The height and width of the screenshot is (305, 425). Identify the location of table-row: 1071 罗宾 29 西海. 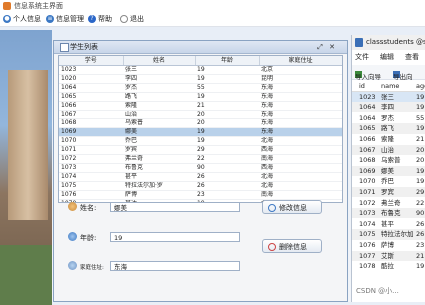
(200, 150).